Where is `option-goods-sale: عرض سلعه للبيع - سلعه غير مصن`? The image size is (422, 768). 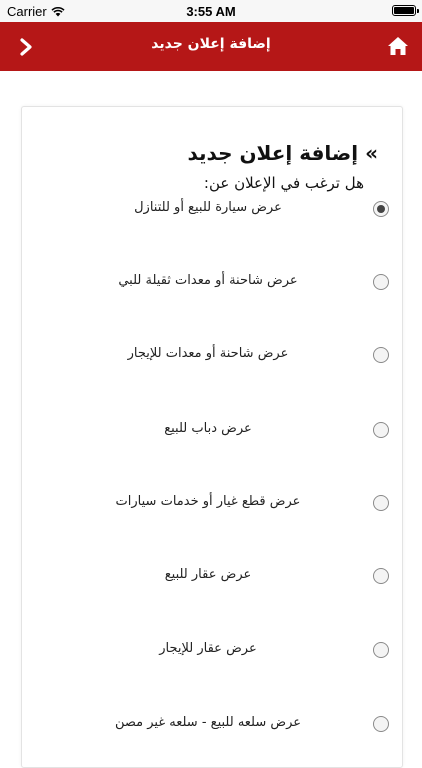 option-goods-sale: عرض سلعه للبيع - سلعه غير مصن is located at coordinates (212, 725).